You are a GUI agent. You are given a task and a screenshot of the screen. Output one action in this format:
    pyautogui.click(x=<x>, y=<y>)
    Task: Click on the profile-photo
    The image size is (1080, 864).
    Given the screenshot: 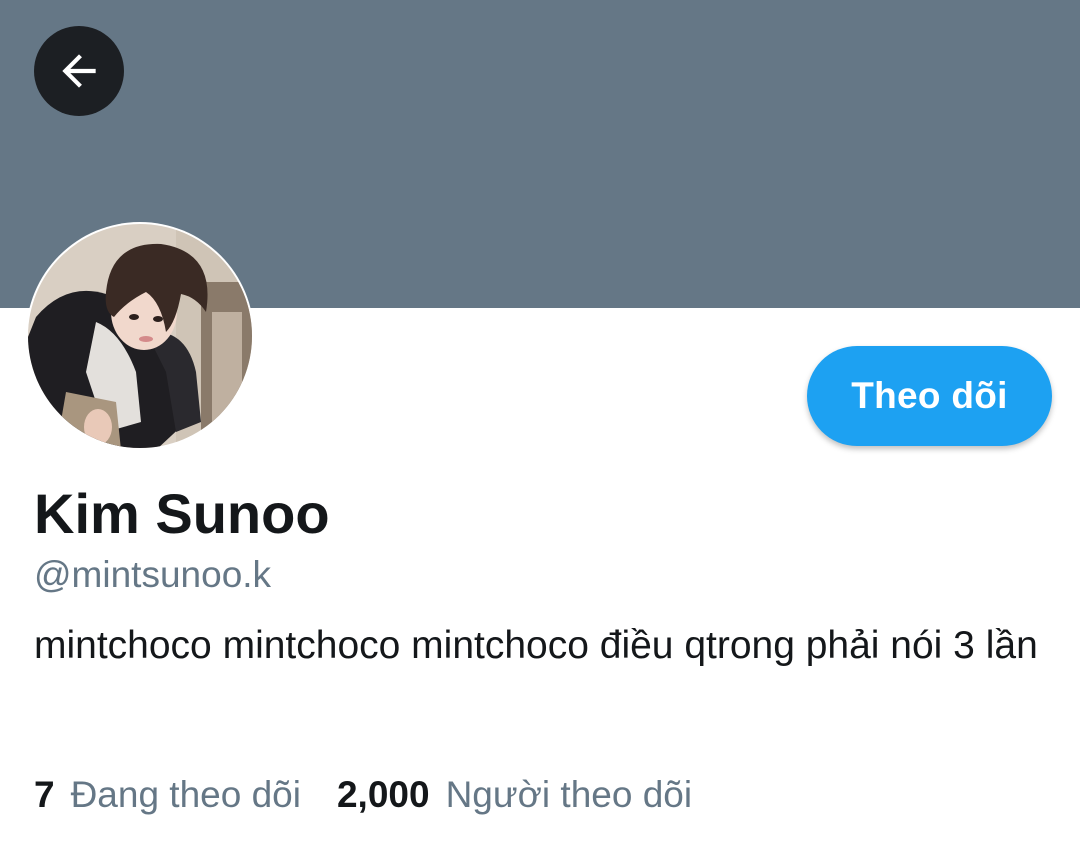 What is the action you would take?
    pyautogui.click(x=140, y=336)
    